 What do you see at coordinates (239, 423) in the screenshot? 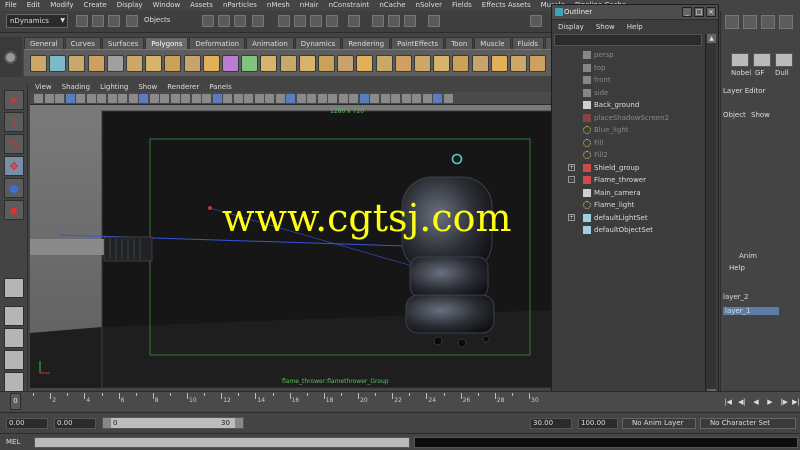
I see `range-end-handle` at bounding box center [239, 423].